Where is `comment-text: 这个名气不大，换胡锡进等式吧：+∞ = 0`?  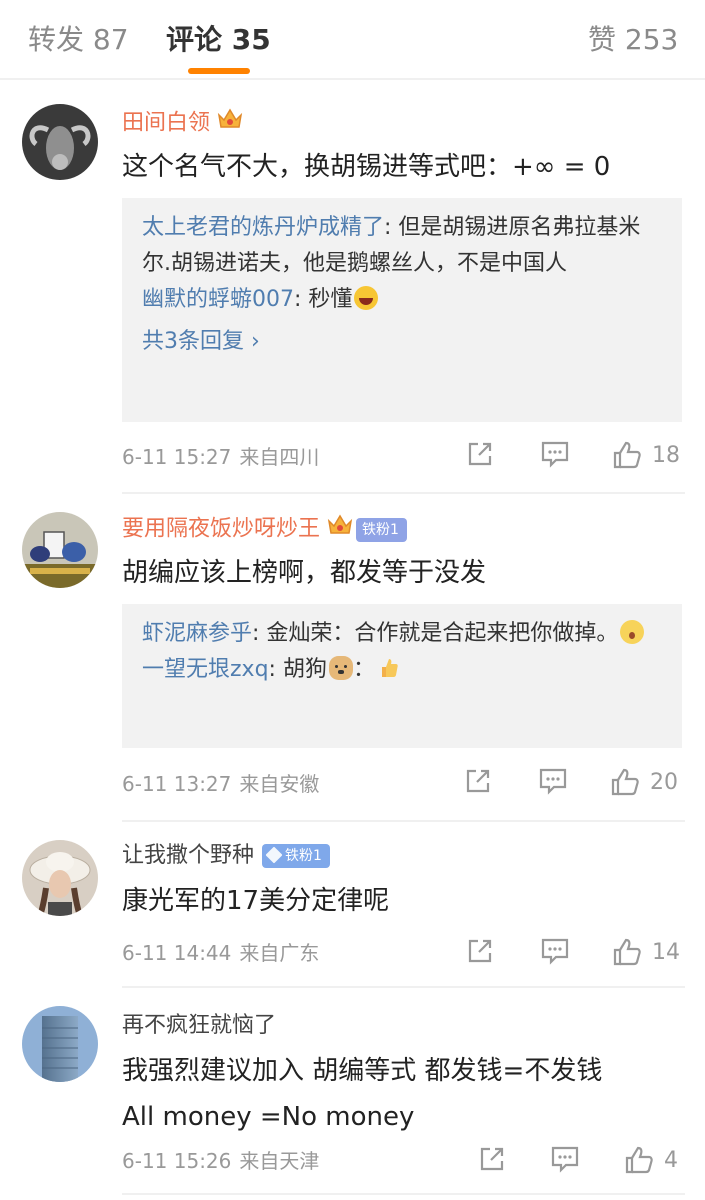 comment-text: 这个名气不大，换胡锡进等式吧：+∞ = 0 is located at coordinates (366, 167).